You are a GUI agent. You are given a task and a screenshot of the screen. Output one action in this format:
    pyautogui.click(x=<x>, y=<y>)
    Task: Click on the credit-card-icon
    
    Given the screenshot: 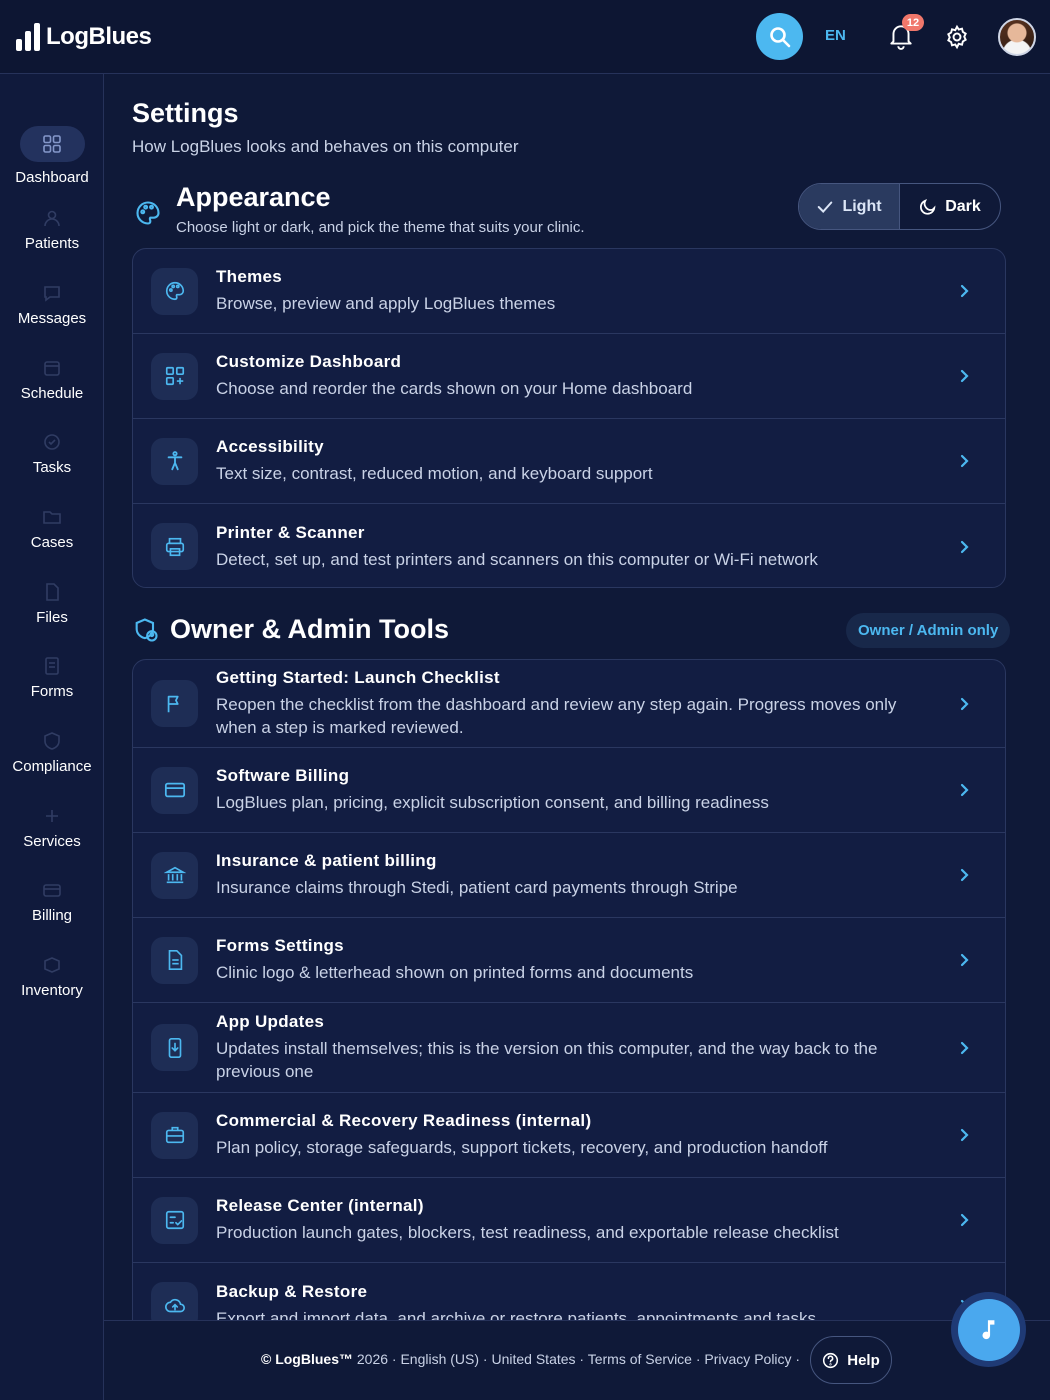 What is the action you would take?
    pyautogui.click(x=174, y=790)
    